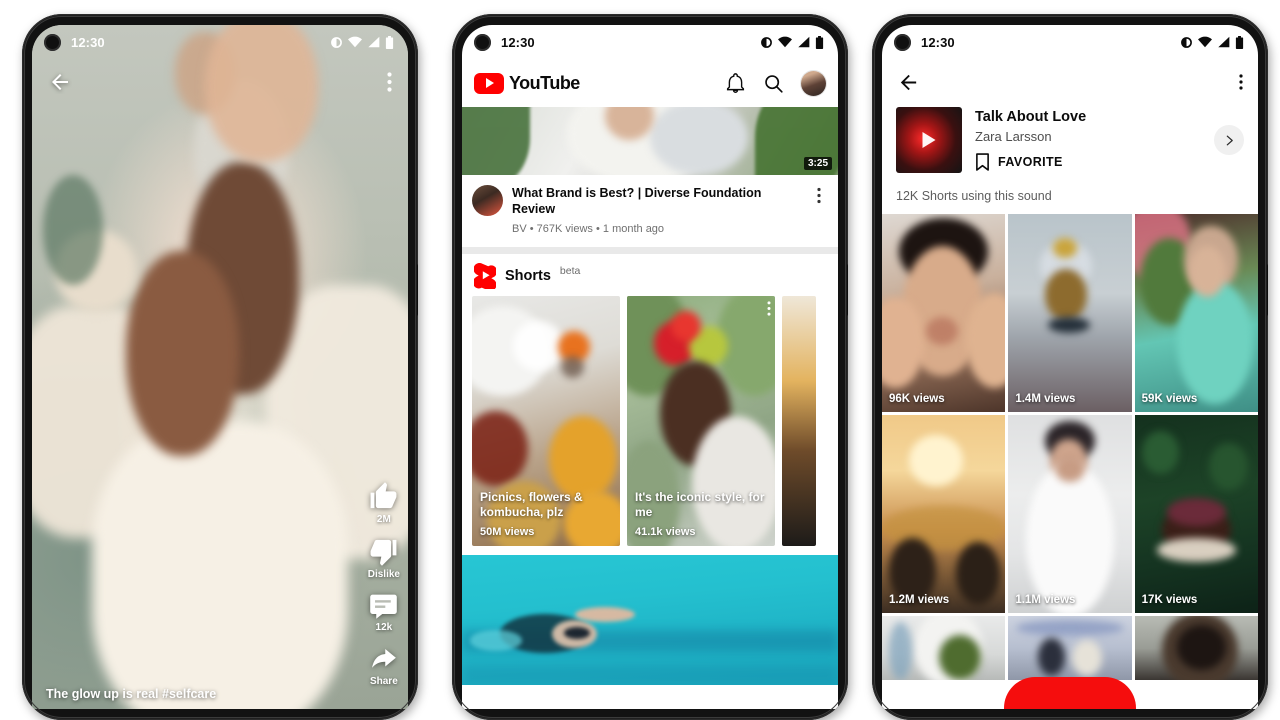  Describe the element at coordinates (917, 399) in the screenshot. I see `grid-item-views: 96K views` at that location.